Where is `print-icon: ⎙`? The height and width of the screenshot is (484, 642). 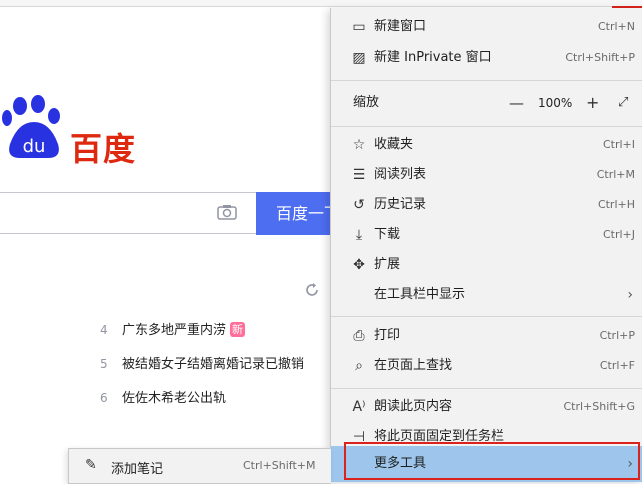 print-icon: ⎙ is located at coordinates (359, 336).